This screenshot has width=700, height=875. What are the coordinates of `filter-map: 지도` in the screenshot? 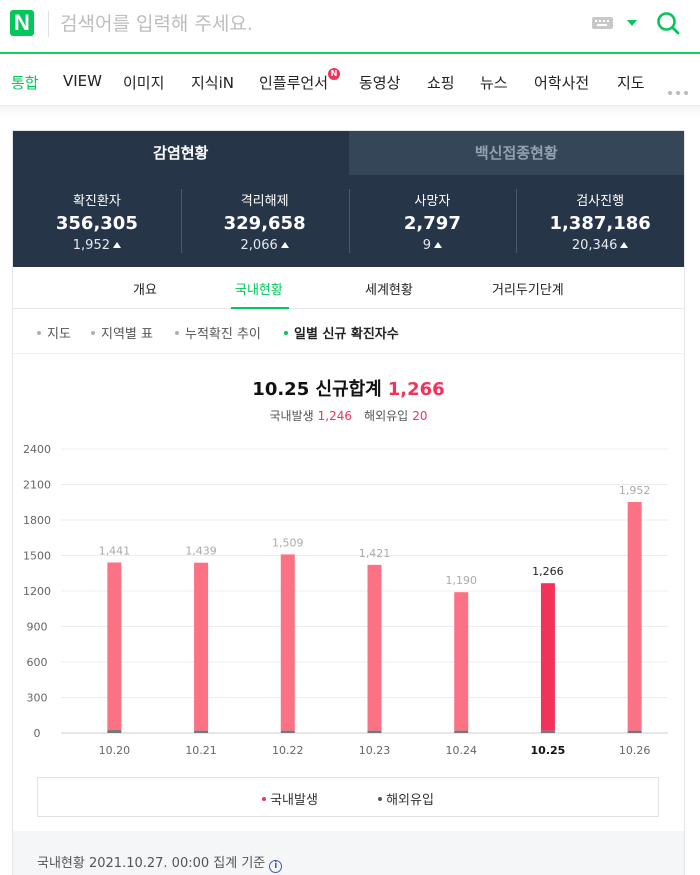 It's located at (54, 332).